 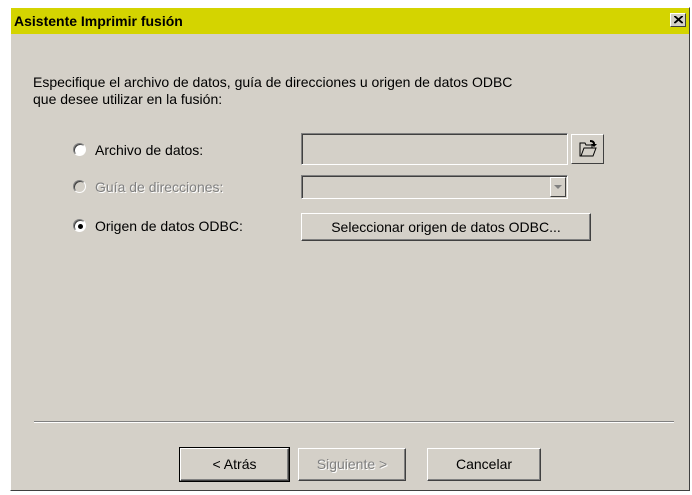 What do you see at coordinates (354, 422) in the screenshot?
I see `footer-separator` at bounding box center [354, 422].